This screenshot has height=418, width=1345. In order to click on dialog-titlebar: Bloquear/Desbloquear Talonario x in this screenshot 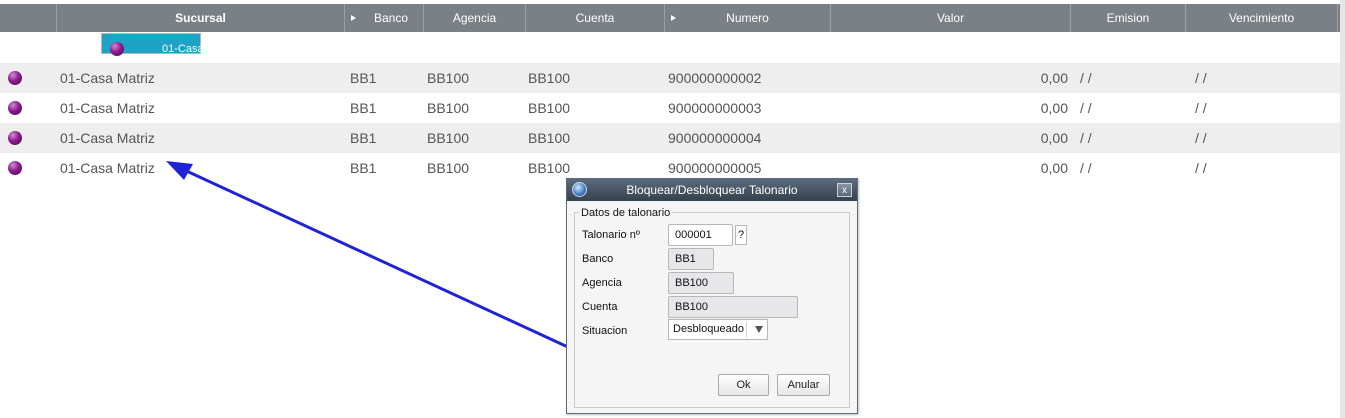, I will do `click(712, 190)`.